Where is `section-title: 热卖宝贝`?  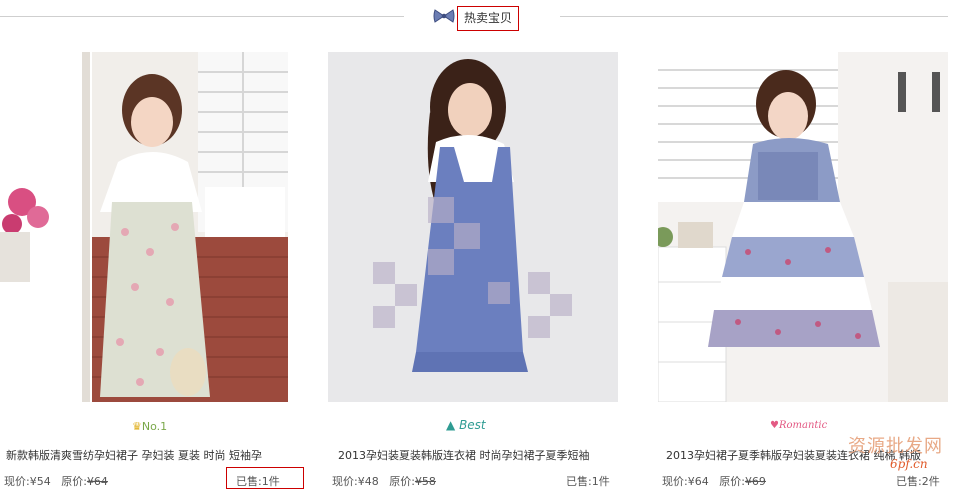 section-title: 热卖宝贝 is located at coordinates (488, 18).